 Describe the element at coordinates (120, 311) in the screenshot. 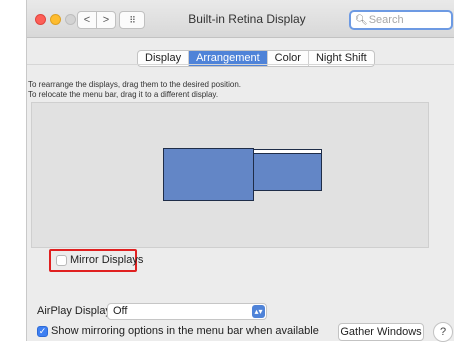

I see `airplay-display-value: Off` at that location.